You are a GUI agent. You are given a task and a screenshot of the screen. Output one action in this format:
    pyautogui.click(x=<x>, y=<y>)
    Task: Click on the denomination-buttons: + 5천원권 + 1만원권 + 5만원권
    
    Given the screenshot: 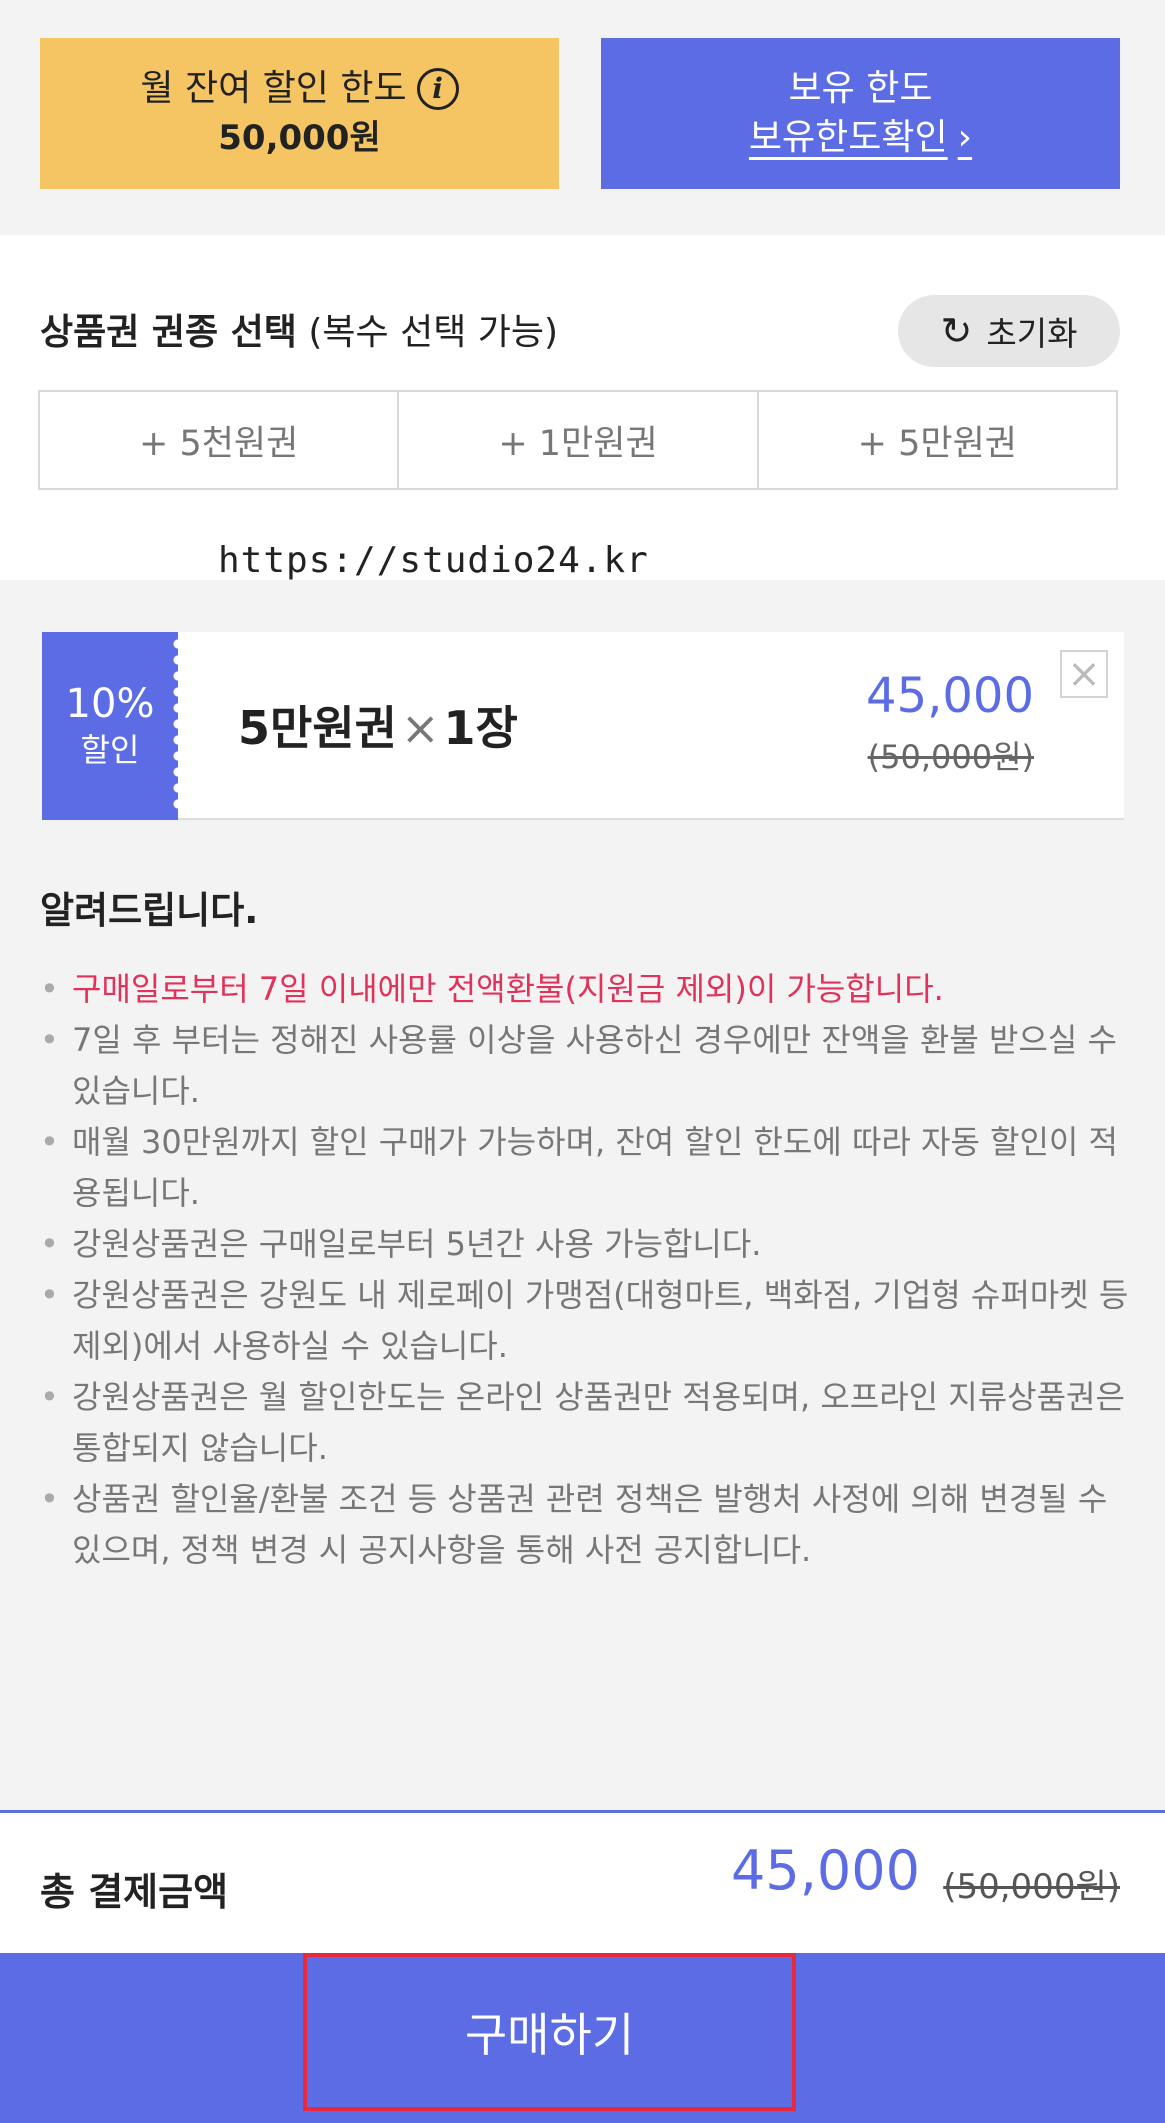 What is the action you would take?
    pyautogui.click(x=578, y=440)
    